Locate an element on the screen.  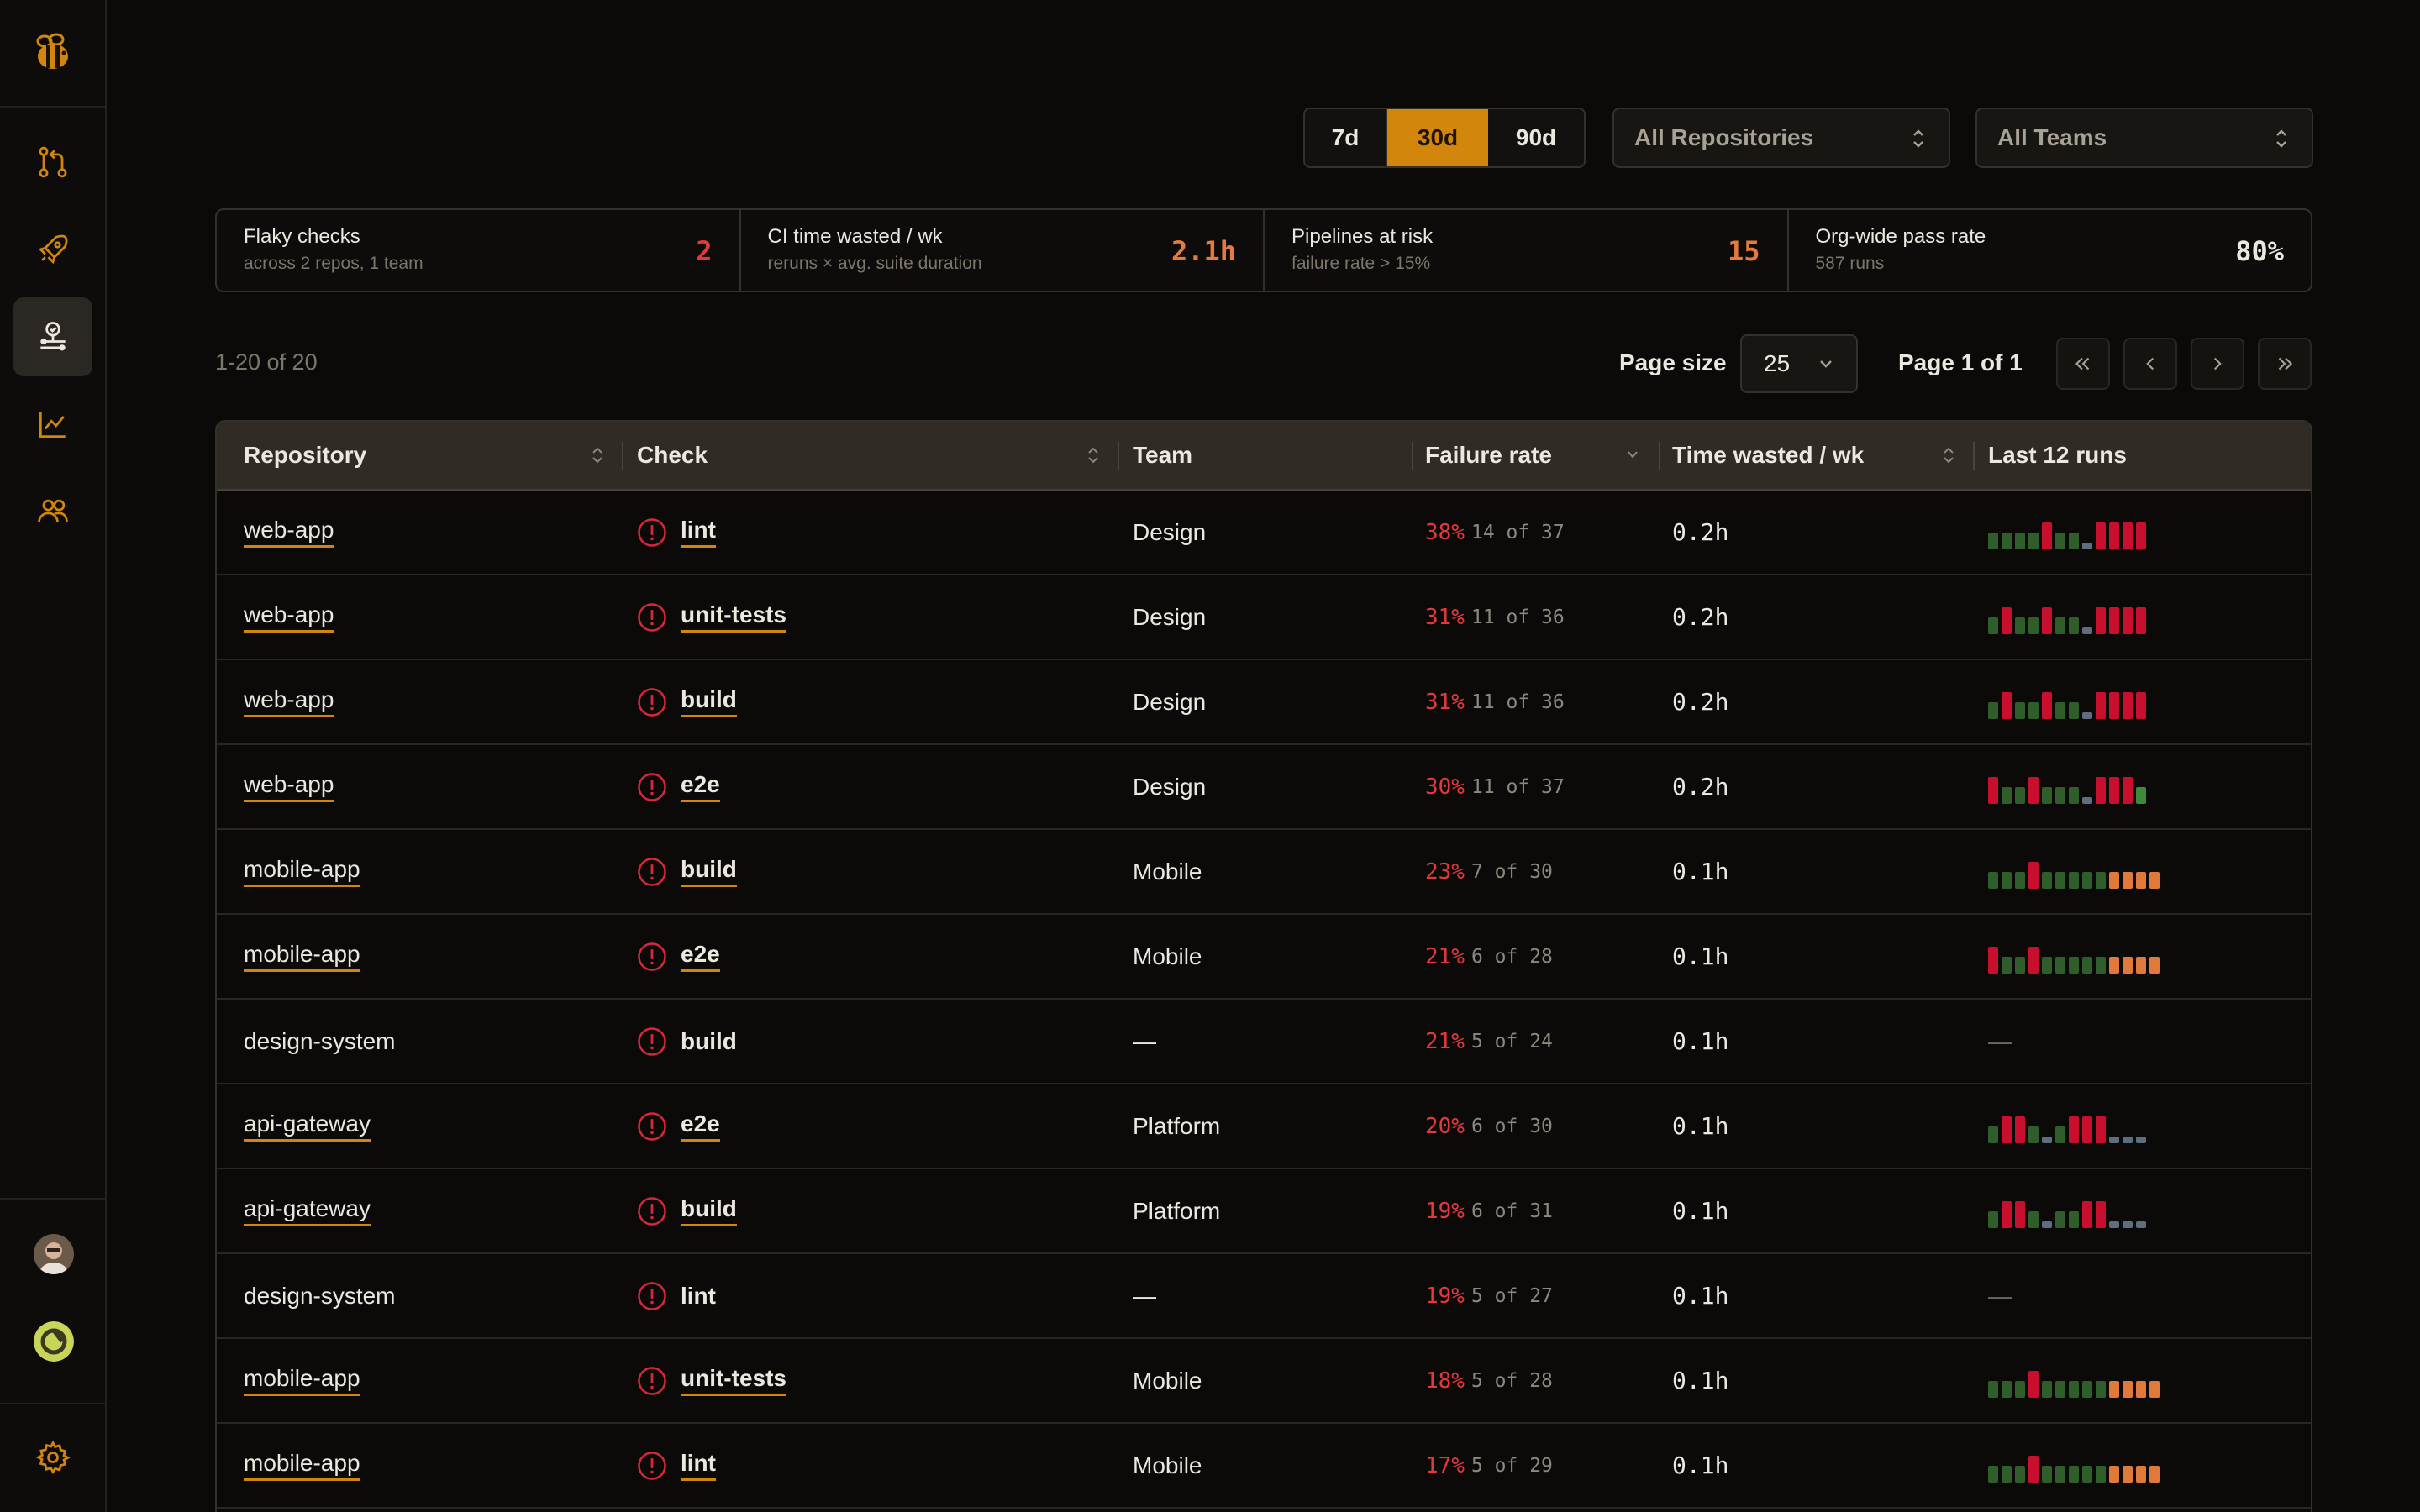
table-row: design-system lint — 19% 5 of 27 0.1h — is located at coordinates (1264, 1296).